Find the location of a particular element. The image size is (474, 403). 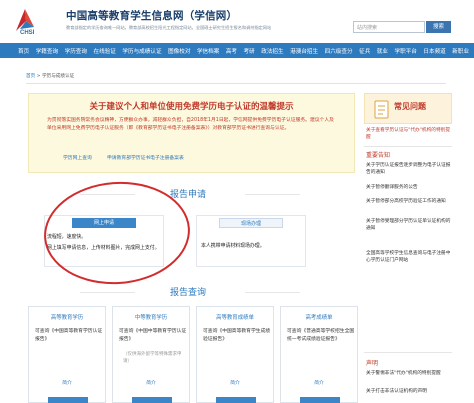

document-icon is located at coordinates (381, 109).